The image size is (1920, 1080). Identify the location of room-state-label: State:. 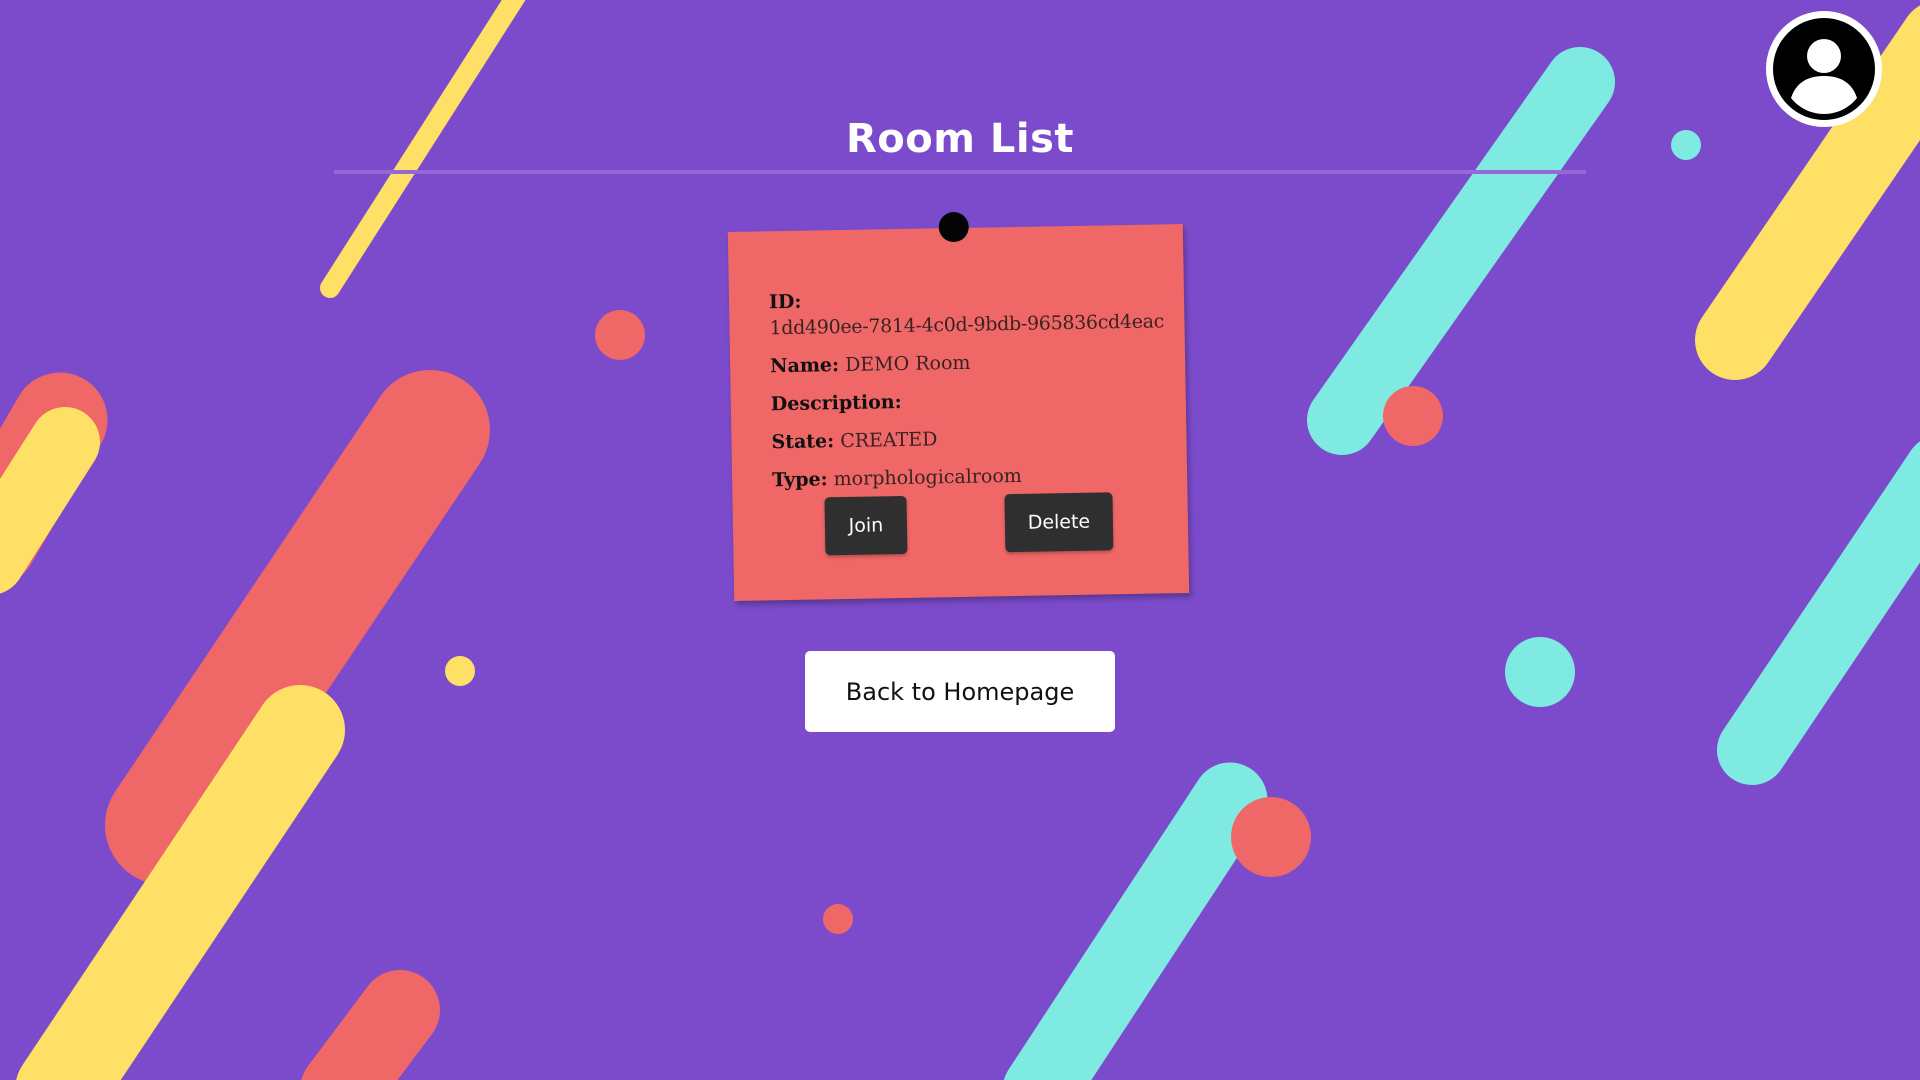
(803, 442).